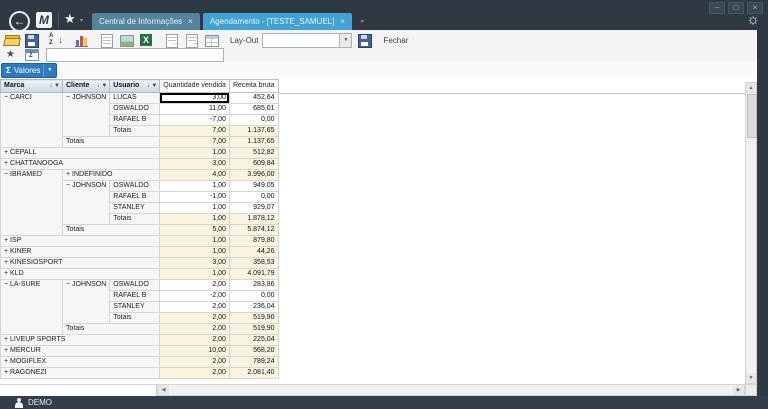  Describe the element at coordinates (80, 252) in the screenshot. I see `row-header-cell: + KINER` at that location.